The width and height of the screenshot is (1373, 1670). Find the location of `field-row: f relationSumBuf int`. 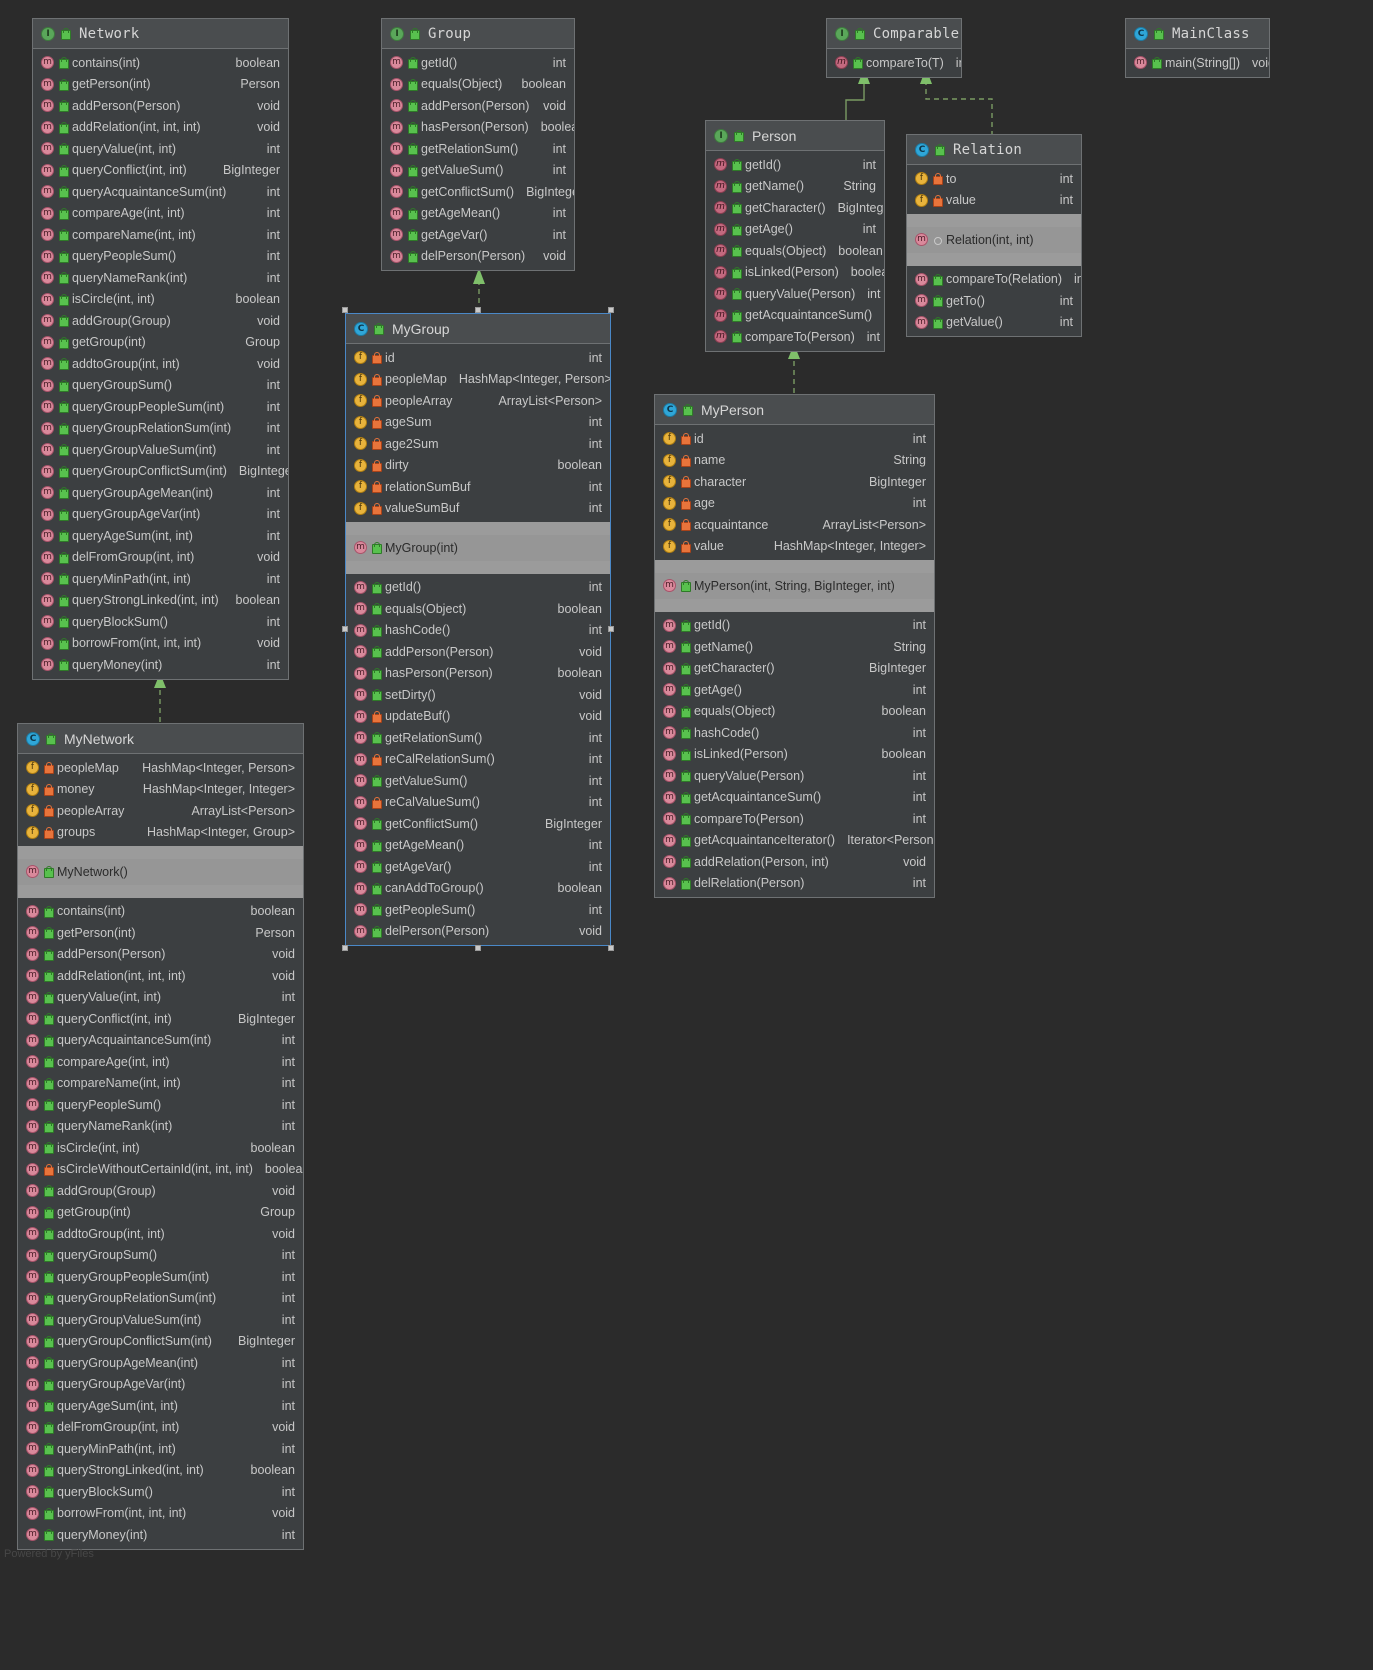

field-row: f relationSumBuf int is located at coordinates (478, 487).